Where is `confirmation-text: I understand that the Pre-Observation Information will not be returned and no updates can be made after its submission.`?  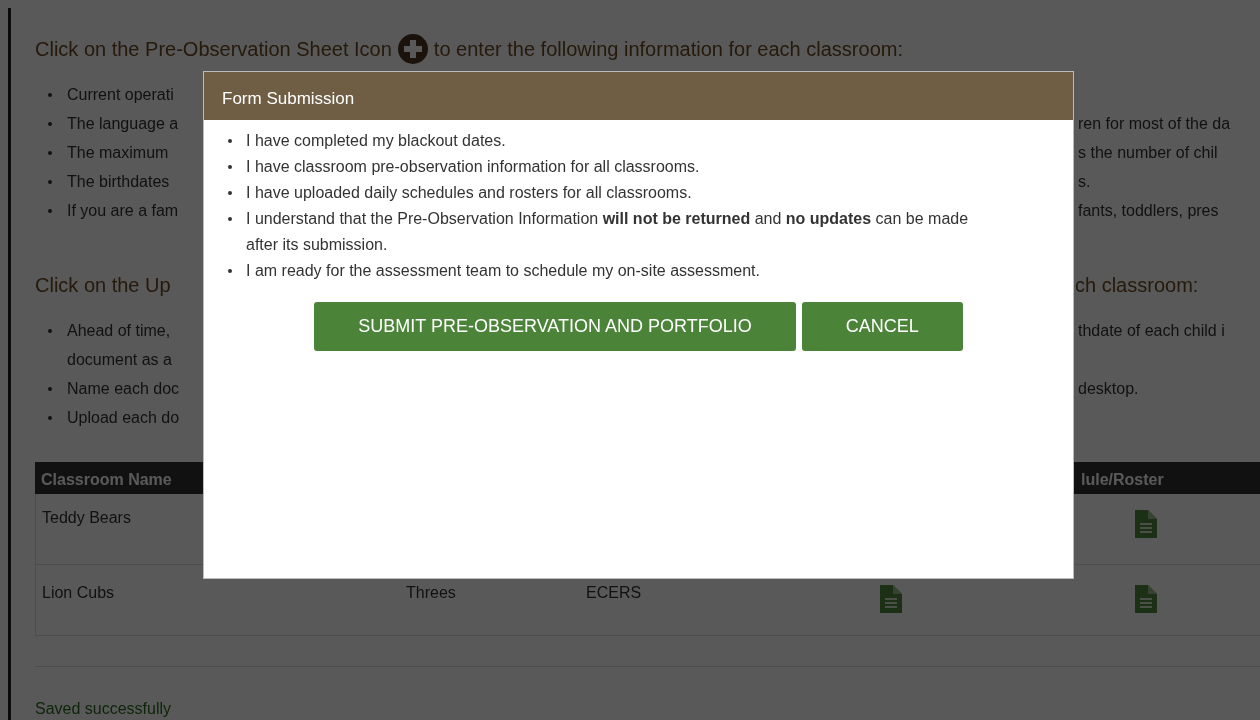 confirmation-text: I understand that the Pre-Observation Information will not be returned and no updates can be made after its submission. is located at coordinates (608, 232).